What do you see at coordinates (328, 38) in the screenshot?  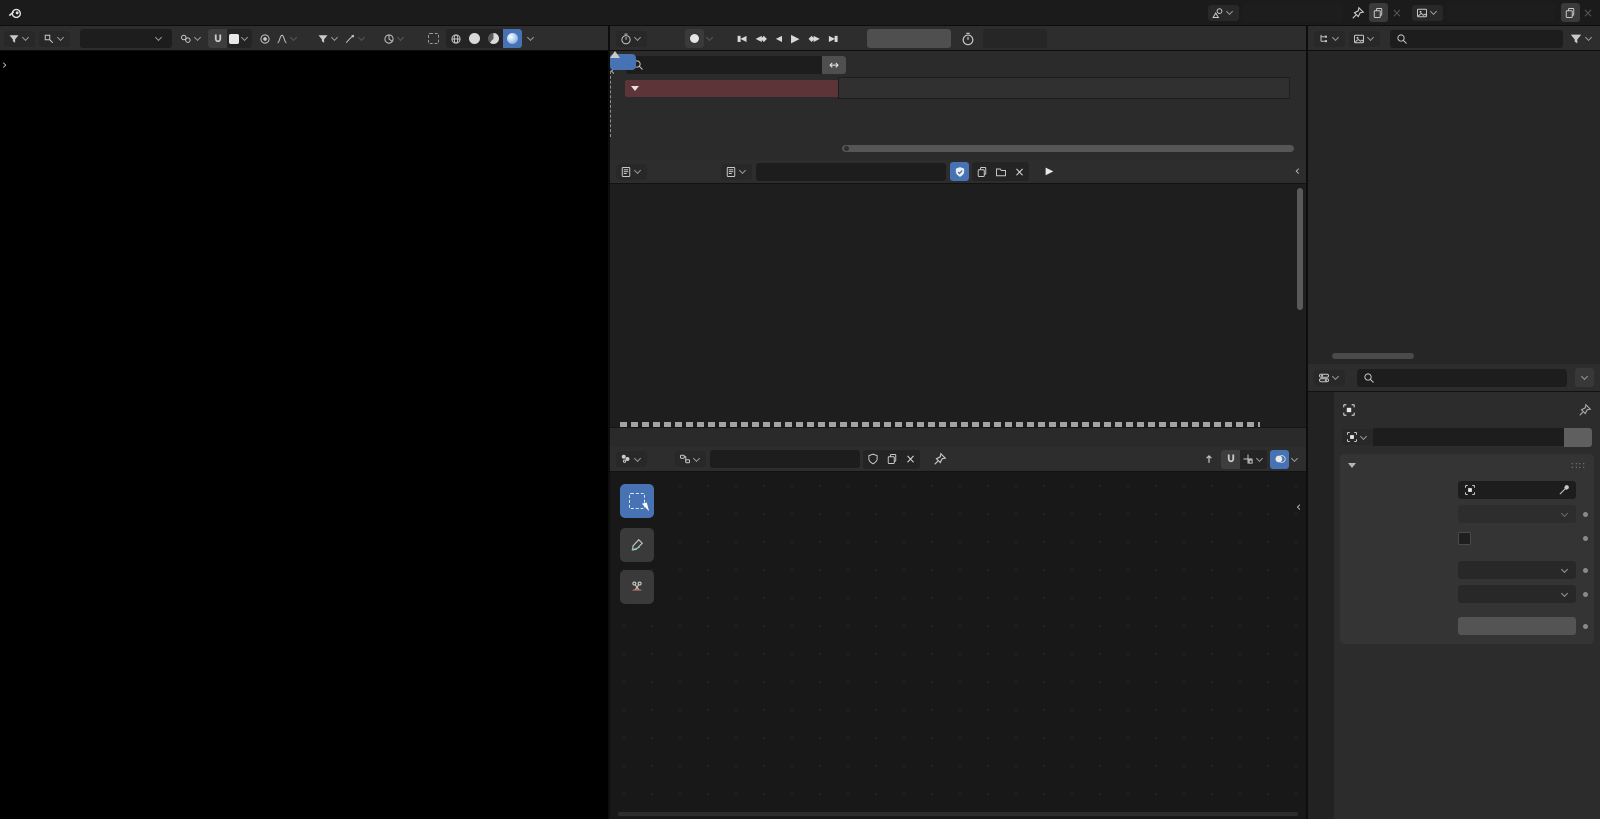 I see `filter-objects-icon` at bounding box center [328, 38].